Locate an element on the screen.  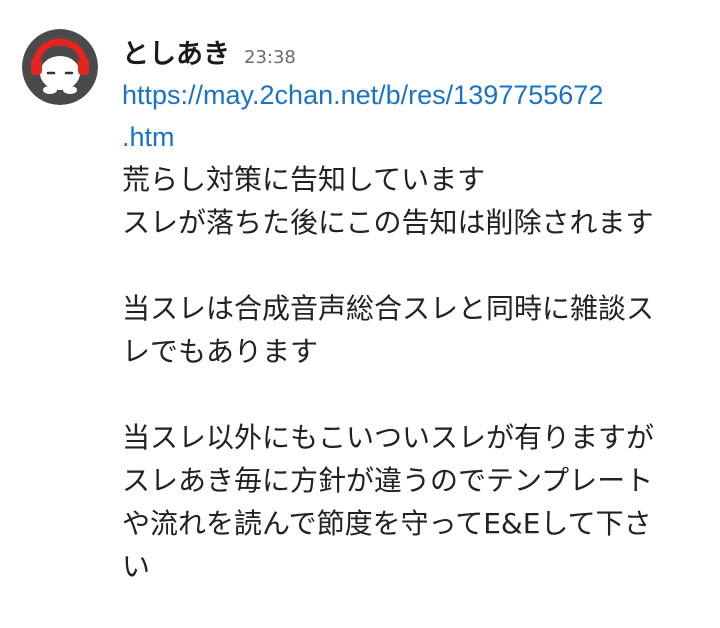
message-text-line: スレが落ちた後にこの告知は削除されます is located at coordinates (388, 222).